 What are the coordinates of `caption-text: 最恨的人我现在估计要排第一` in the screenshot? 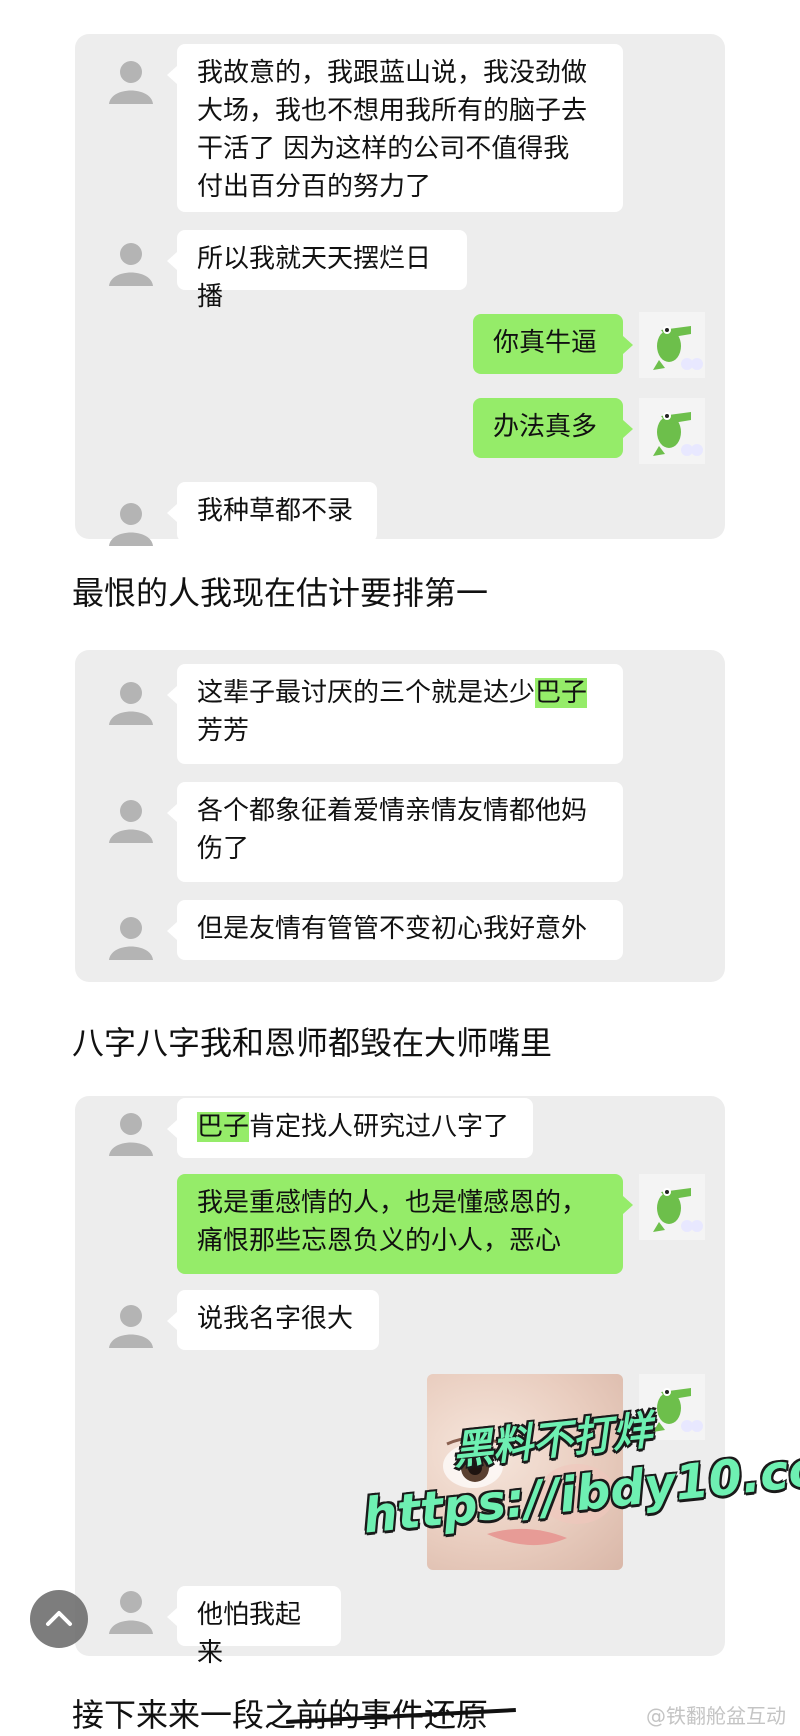 It's located at (280, 593).